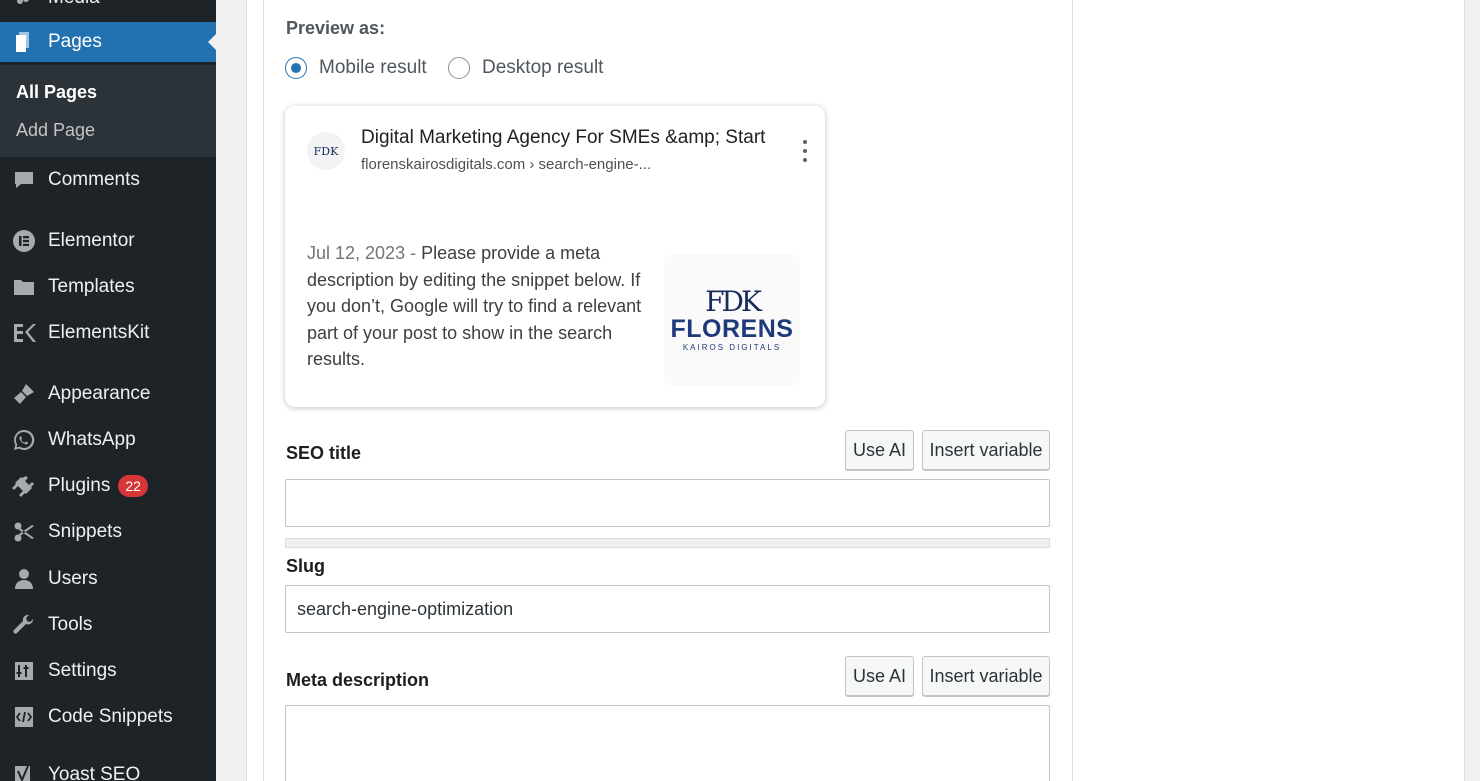 Image resolution: width=1480 pixels, height=781 pixels. I want to click on pages-submenu: All Pages Add Page, so click(108, 111).